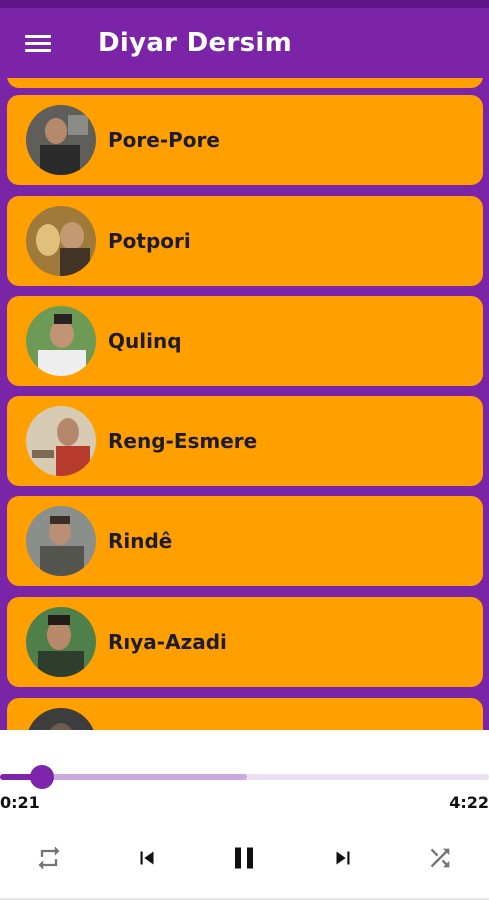  Describe the element at coordinates (41, 777) in the screenshot. I see `seek-thumb` at that location.